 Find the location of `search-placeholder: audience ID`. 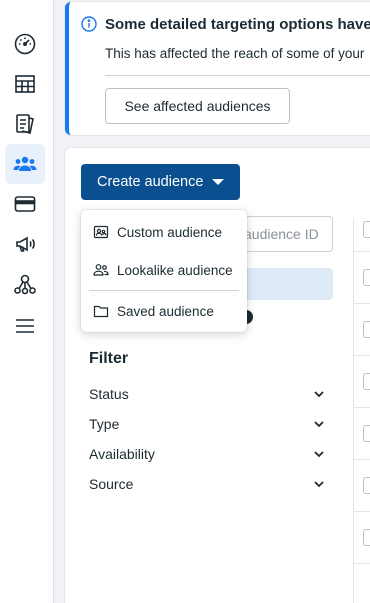

search-placeholder: audience ID is located at coordinates (281, 234).